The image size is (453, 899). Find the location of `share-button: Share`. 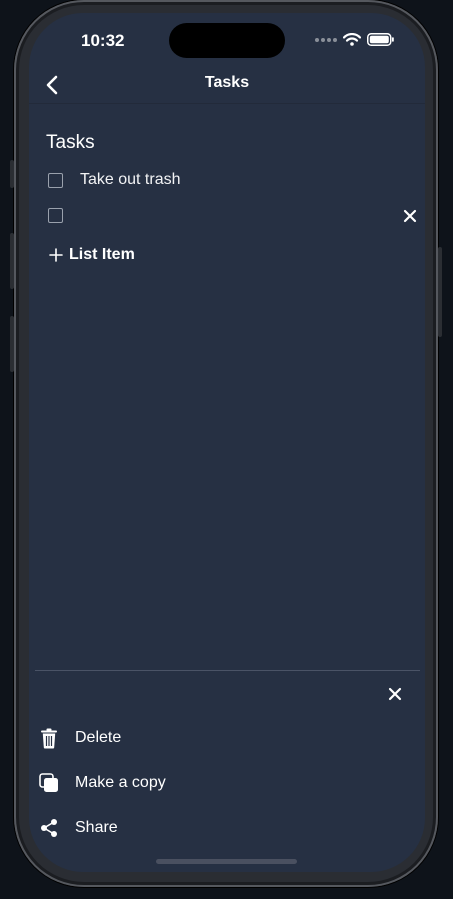

share-button: Share is located at coordinates (78, 828).